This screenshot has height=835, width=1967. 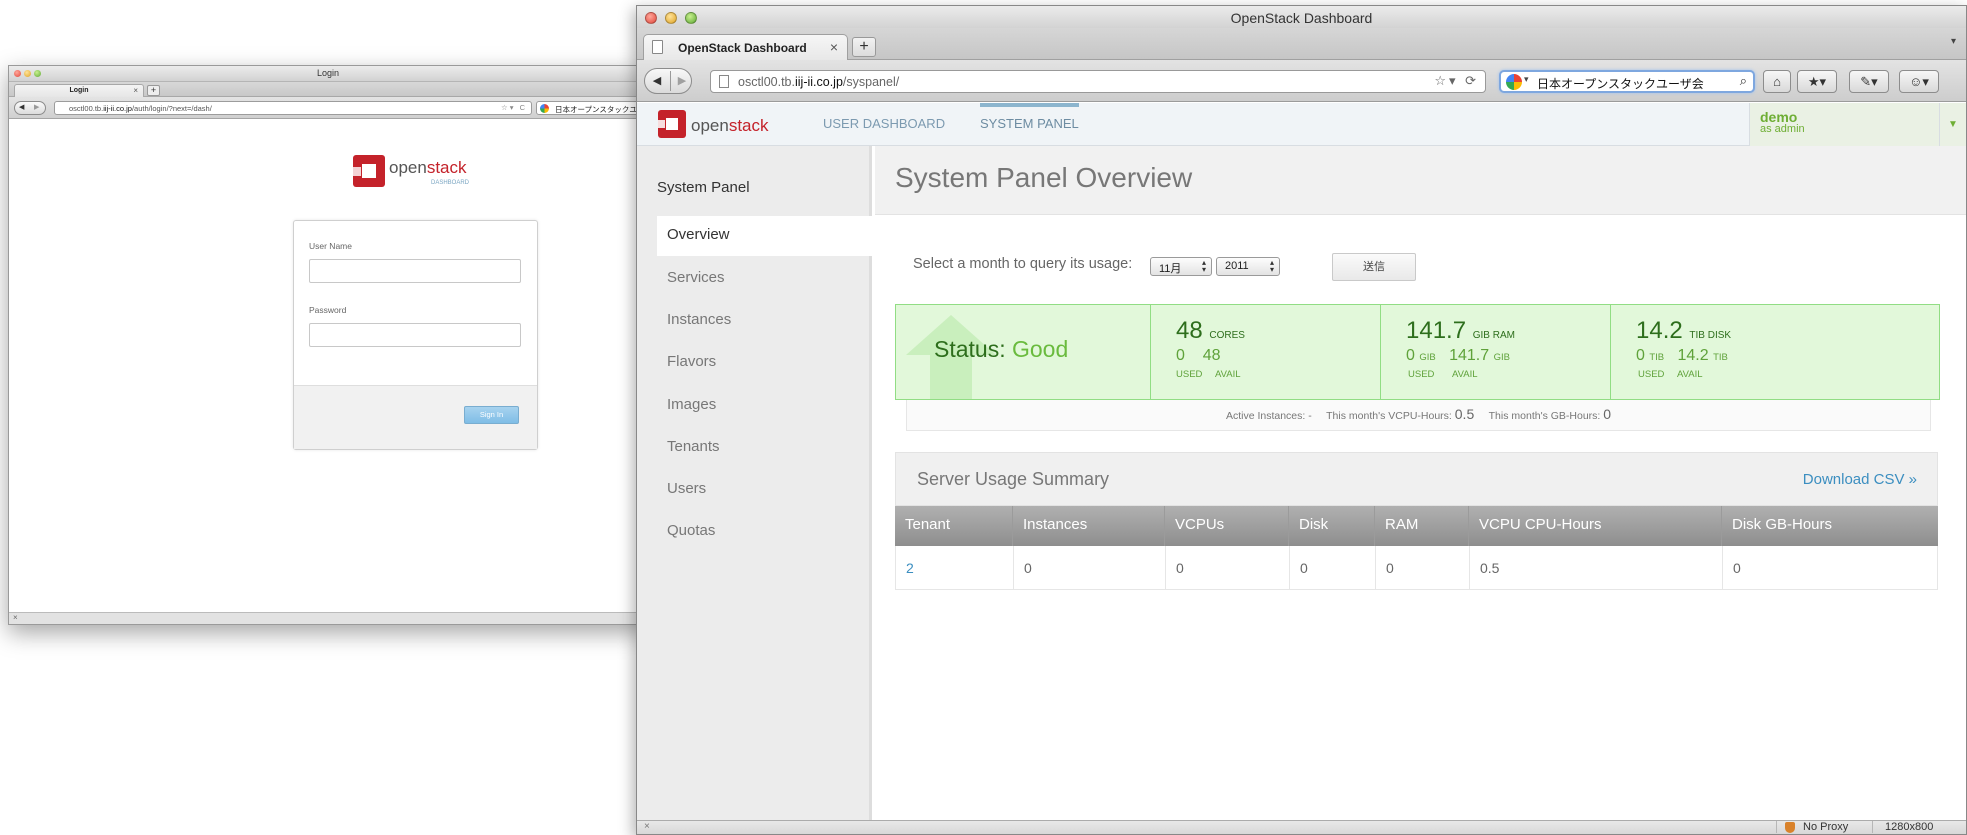 I want to click on download-csv-link: Download CSV », so click(x=1860, y=479).